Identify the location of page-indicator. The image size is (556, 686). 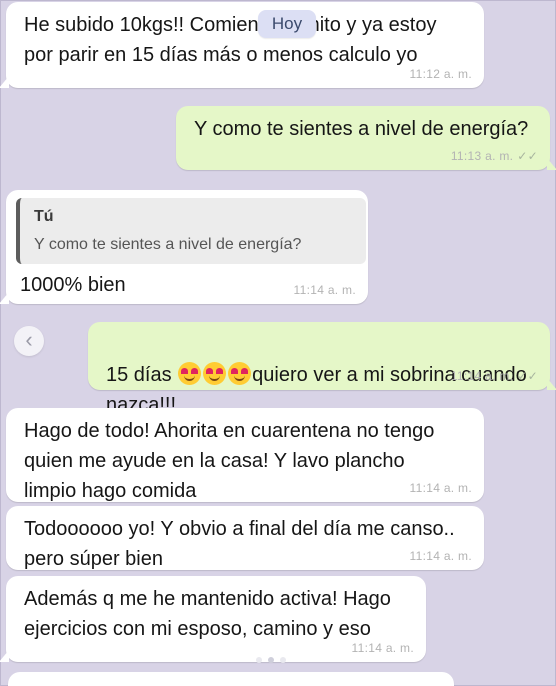
(271, 660).